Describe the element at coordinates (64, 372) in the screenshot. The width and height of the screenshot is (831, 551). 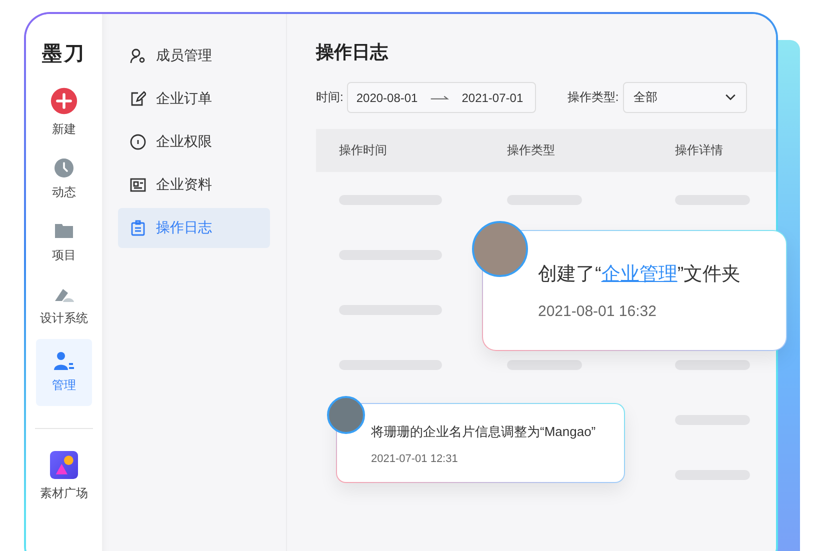
I see `rail-item: 管理` at that location.